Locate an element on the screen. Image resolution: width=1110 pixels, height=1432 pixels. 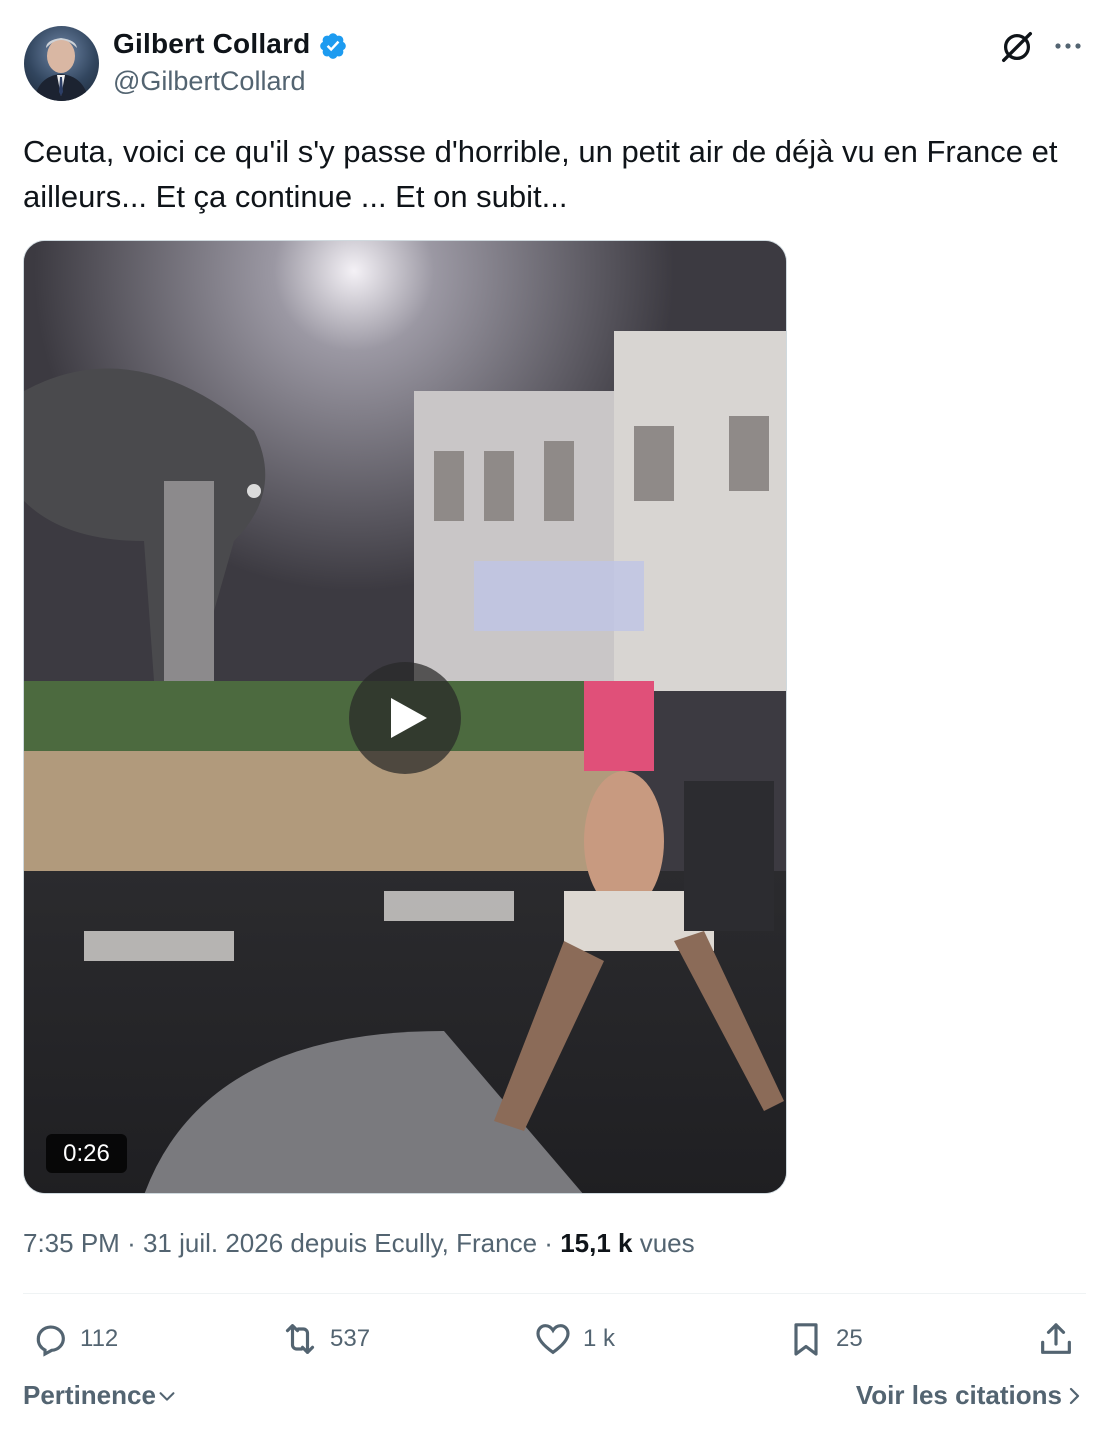
share-icon is located at coordinates (1056, 1338).